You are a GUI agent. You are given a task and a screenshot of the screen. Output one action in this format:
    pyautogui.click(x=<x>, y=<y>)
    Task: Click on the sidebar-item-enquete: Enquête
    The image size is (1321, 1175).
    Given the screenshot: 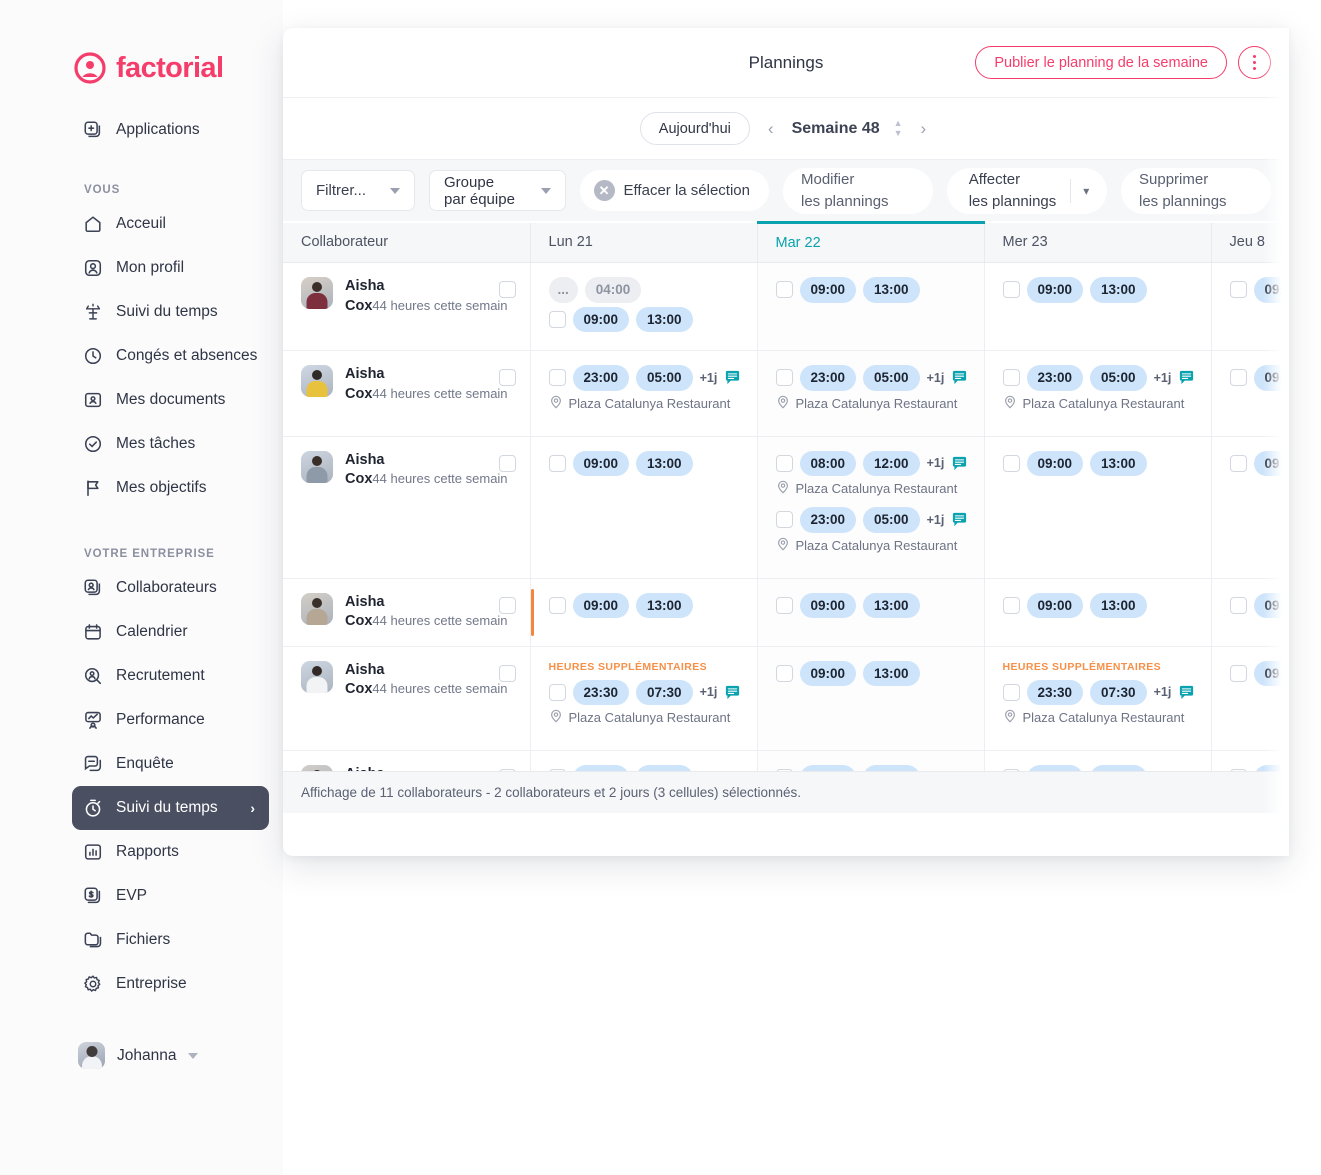 What is the action you would take?
    pyautogui.click(x=170, y=764)
    